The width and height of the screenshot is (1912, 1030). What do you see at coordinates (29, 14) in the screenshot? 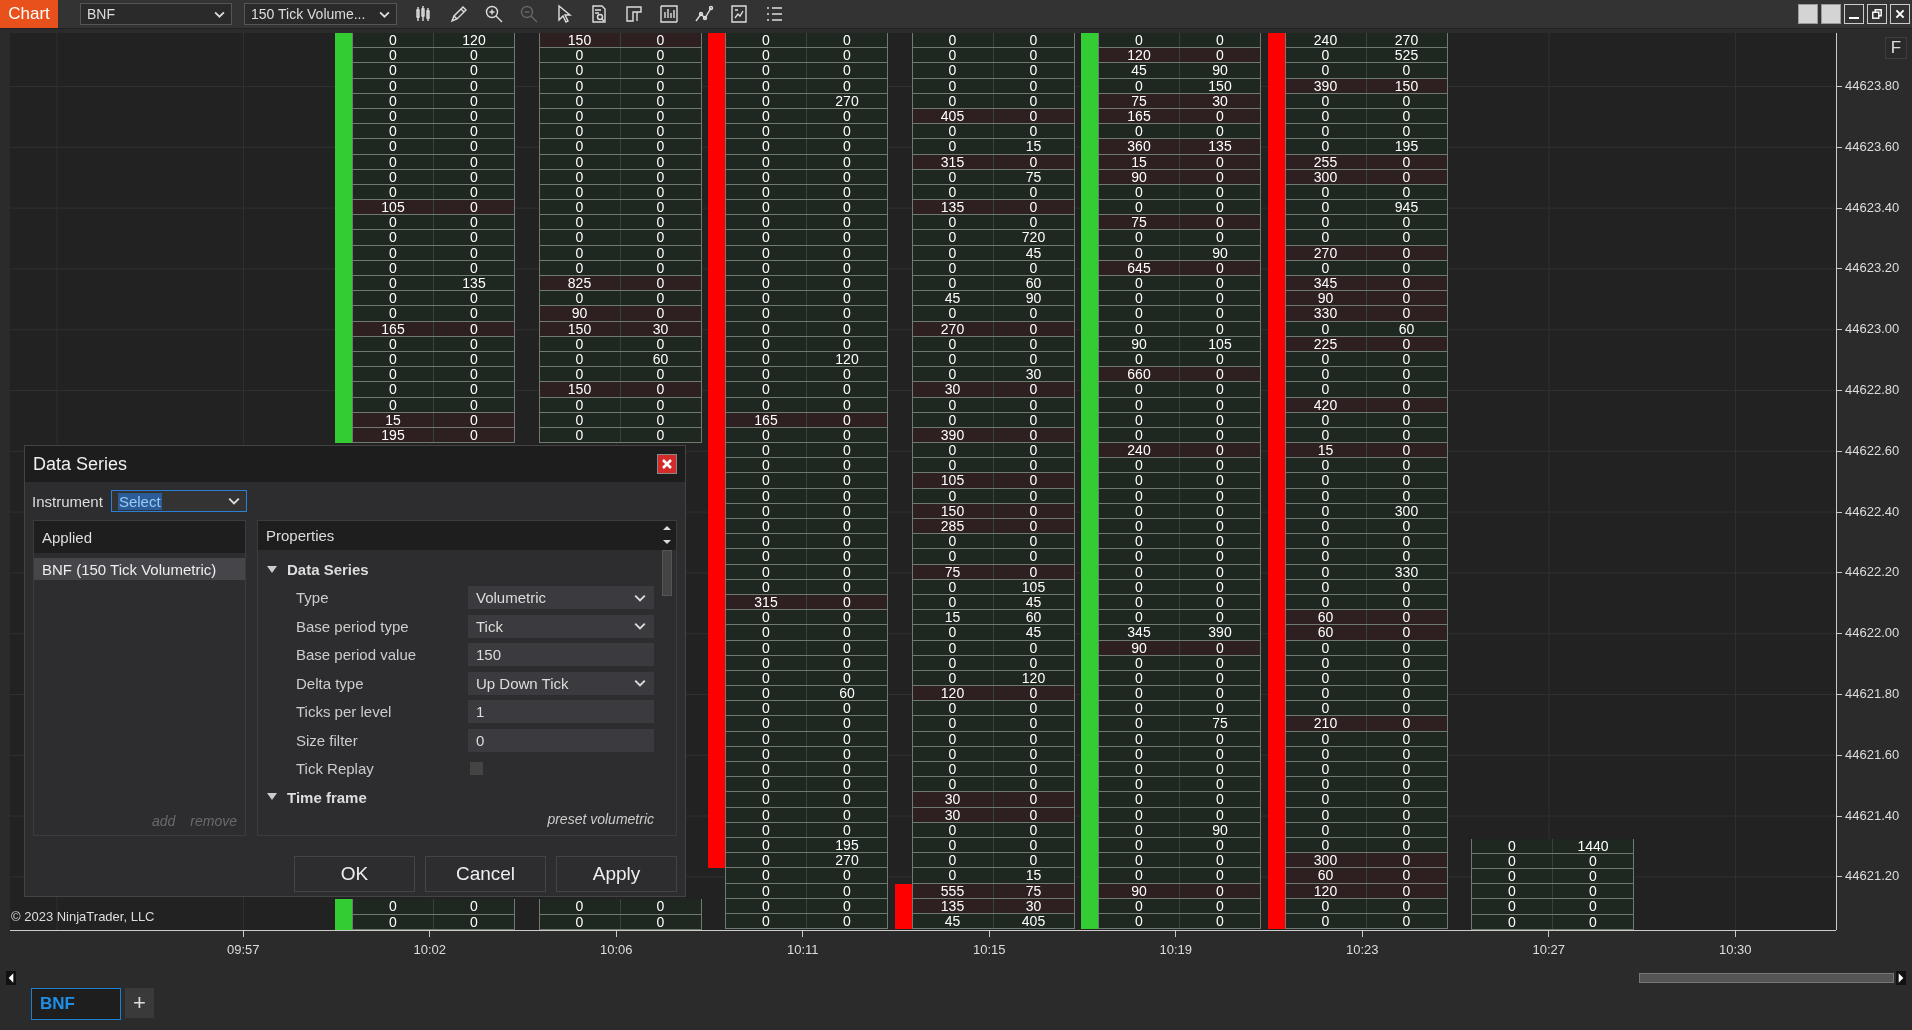
I see `chart-menu-button: Chart` at bounding box center [29, 14].